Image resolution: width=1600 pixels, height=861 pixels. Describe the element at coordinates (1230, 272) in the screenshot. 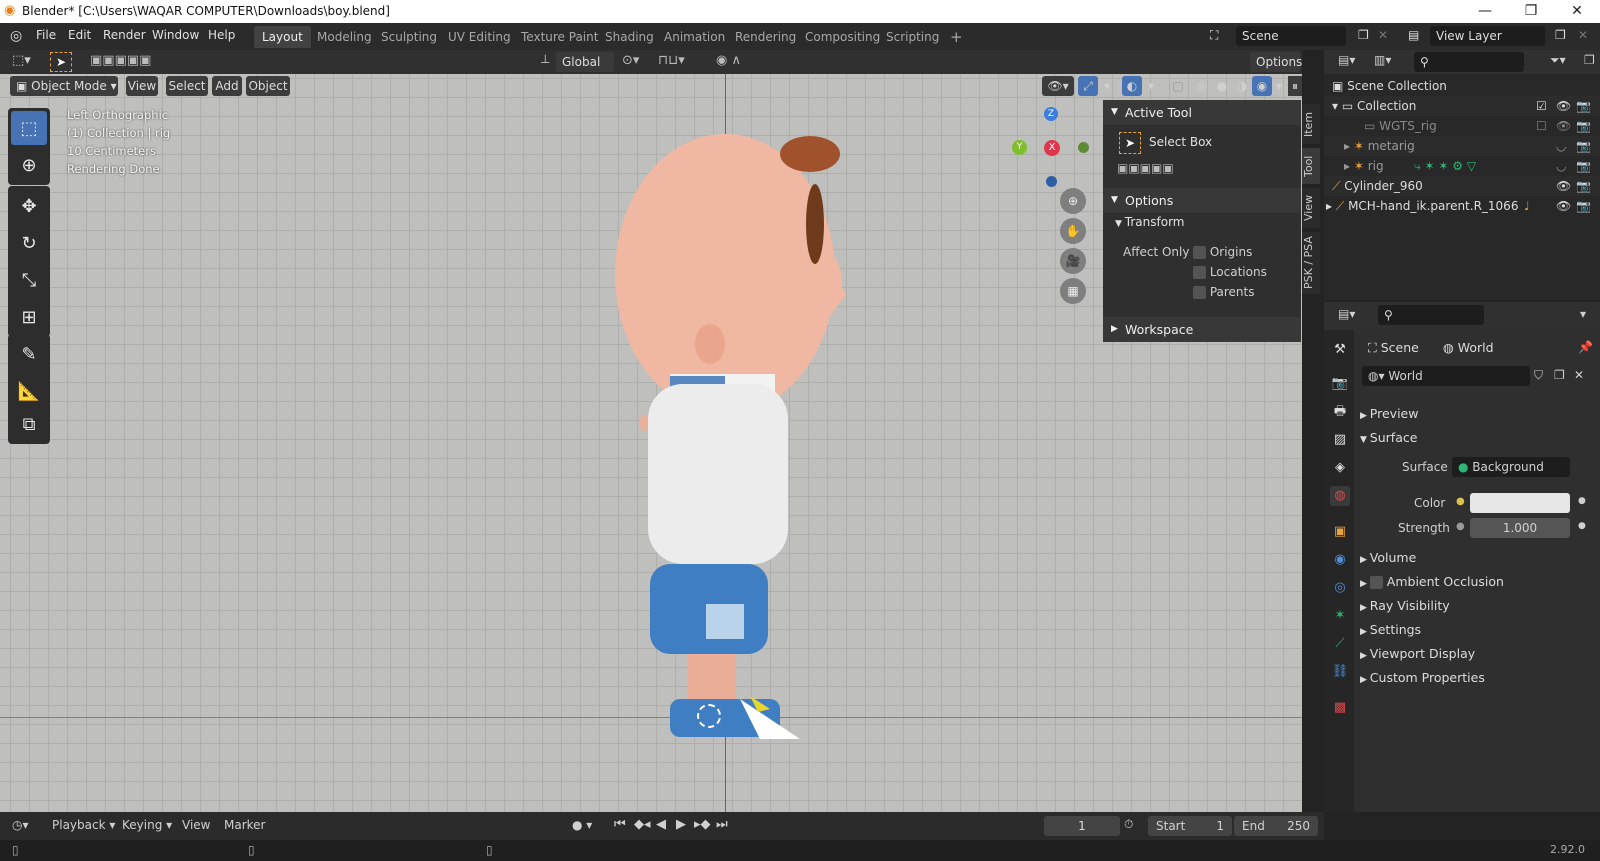

I see `locations-checkbox: Locations` at that location.